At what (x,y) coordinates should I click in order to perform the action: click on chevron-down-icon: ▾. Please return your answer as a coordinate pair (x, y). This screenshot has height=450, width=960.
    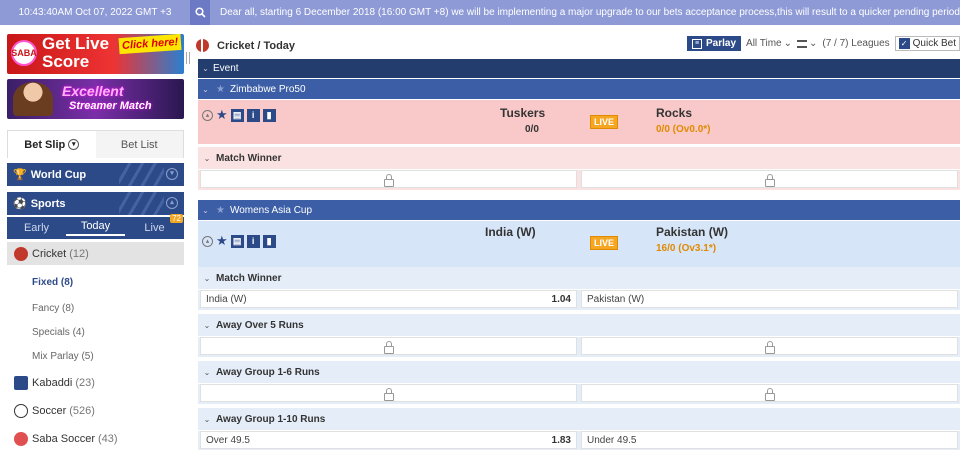
    Looking at the image, I should click on (172, 174).